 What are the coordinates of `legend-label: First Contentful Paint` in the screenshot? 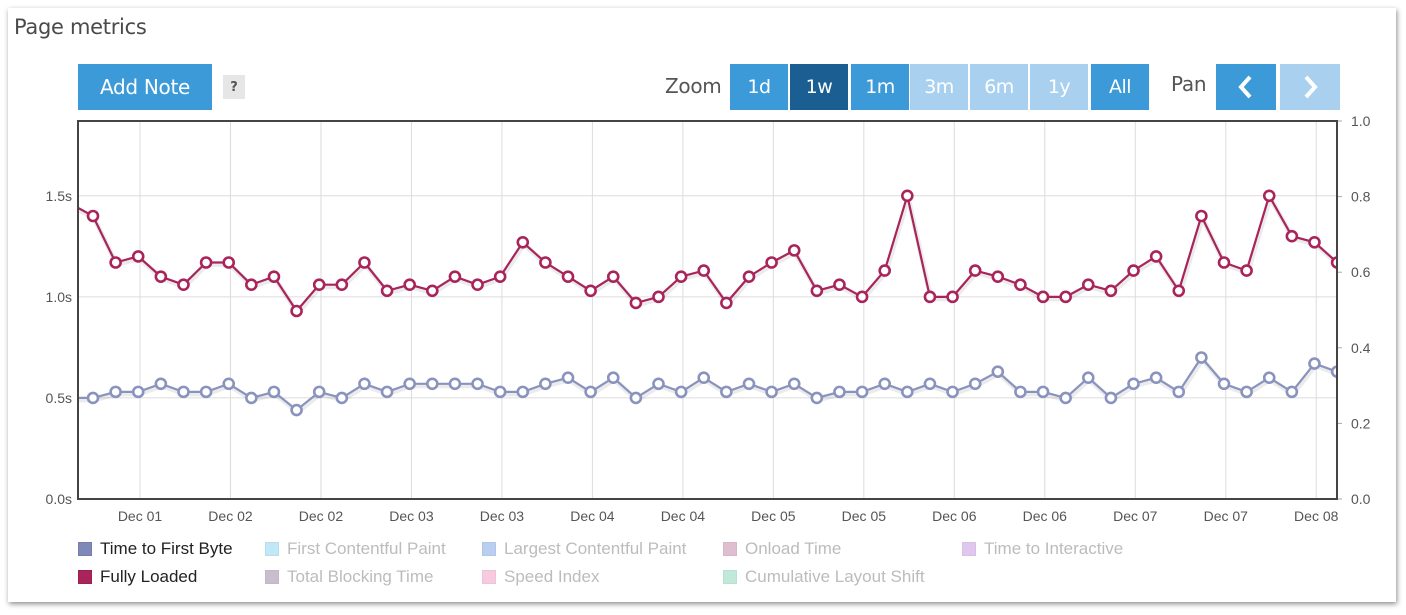 It's located at (366, 548).